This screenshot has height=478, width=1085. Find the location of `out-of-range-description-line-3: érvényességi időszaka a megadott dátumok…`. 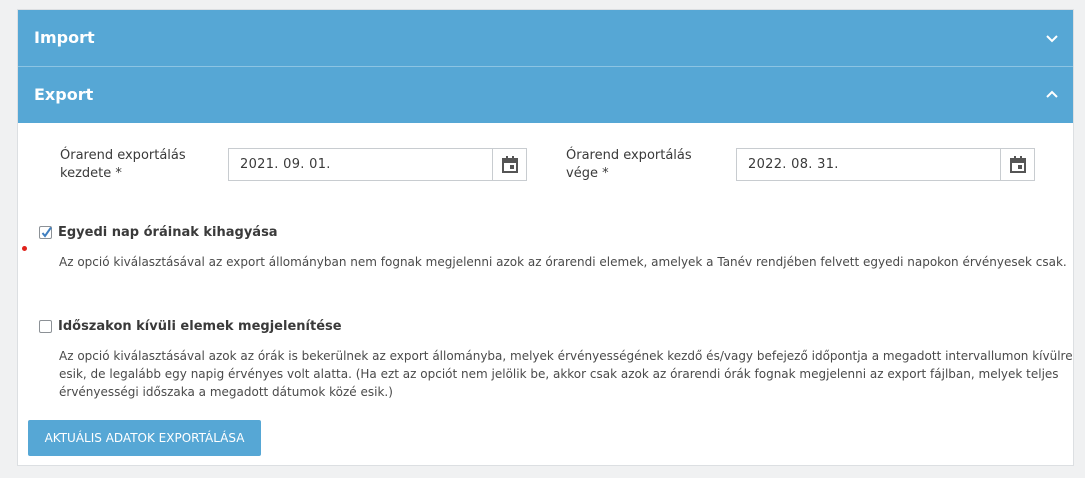

out-of-range-description-line-3: érvényességi időszaka a megadott dátumok… is located at coordinates (226, 392).